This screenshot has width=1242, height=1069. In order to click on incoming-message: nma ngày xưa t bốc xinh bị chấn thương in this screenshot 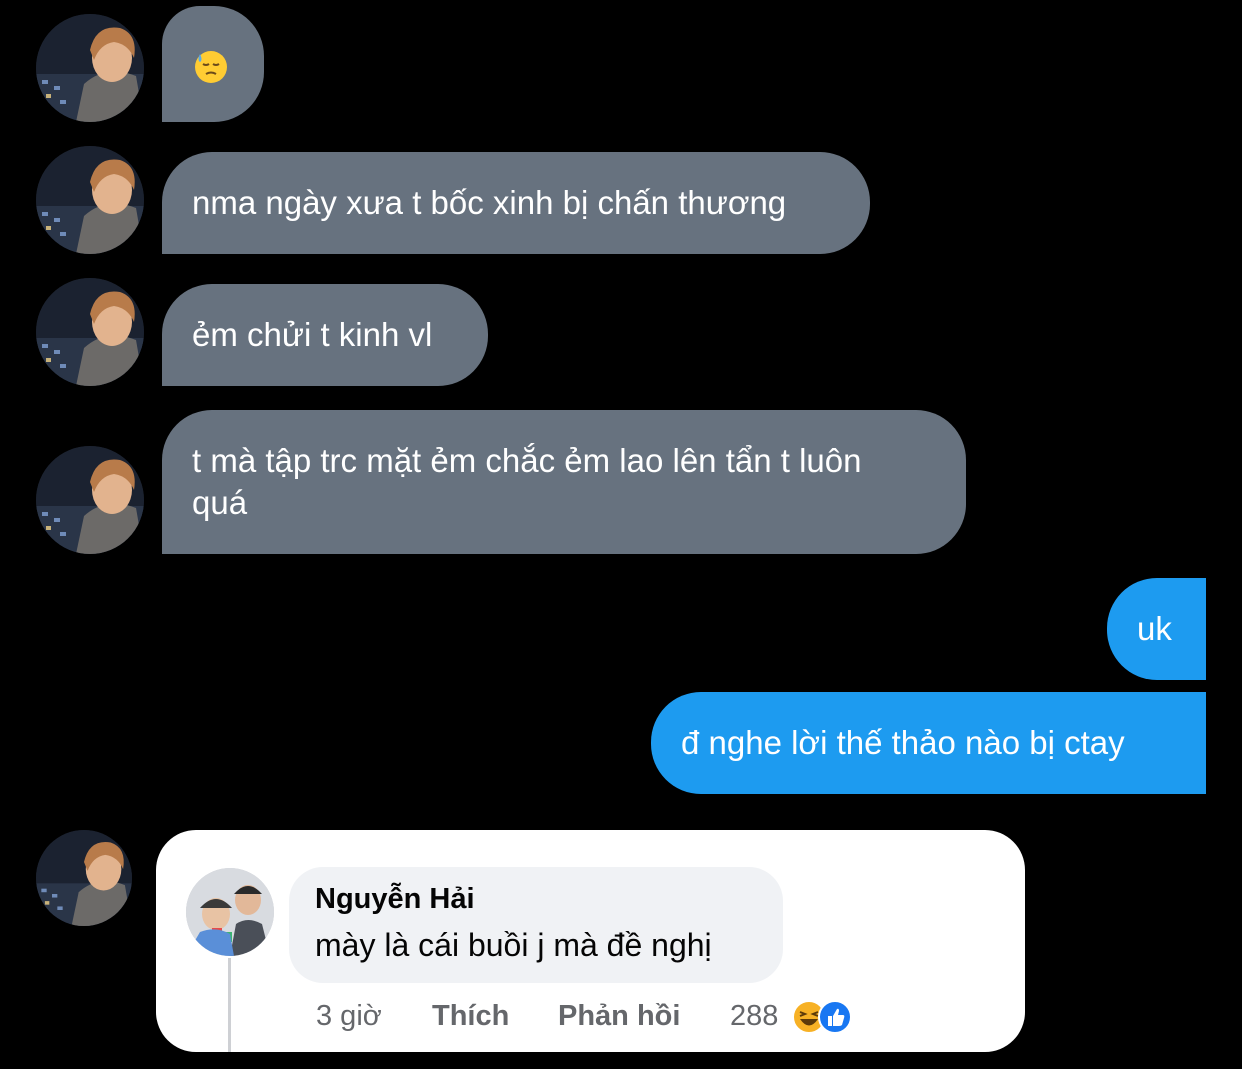, I will do `click(516, 203)`.